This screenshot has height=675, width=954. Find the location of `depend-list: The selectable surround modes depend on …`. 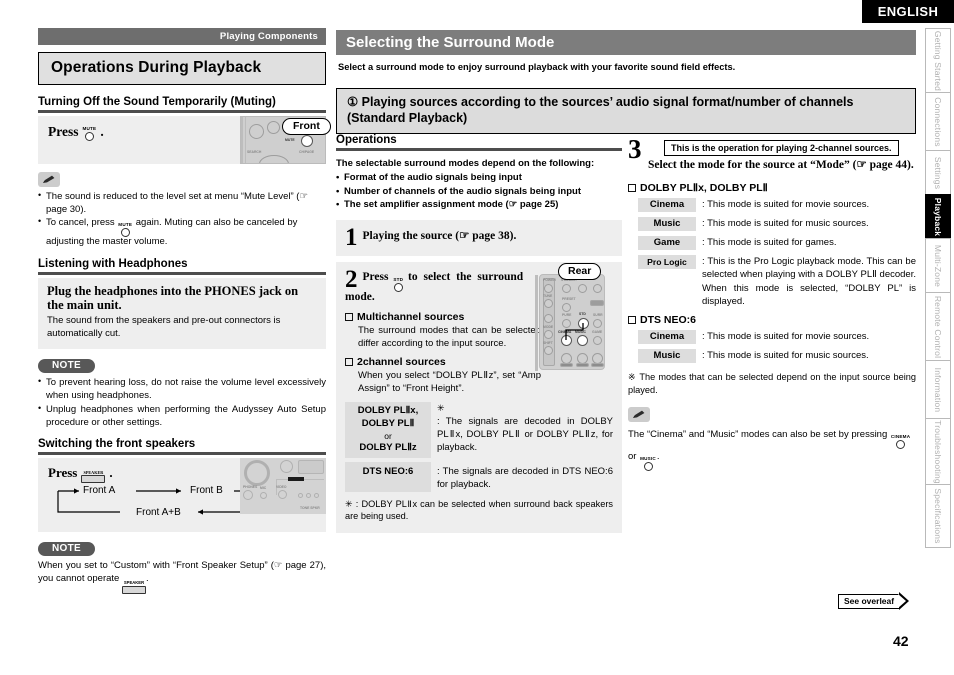

depend-list: The selectable surround modes depend on … is located at coordinates (479, 184).